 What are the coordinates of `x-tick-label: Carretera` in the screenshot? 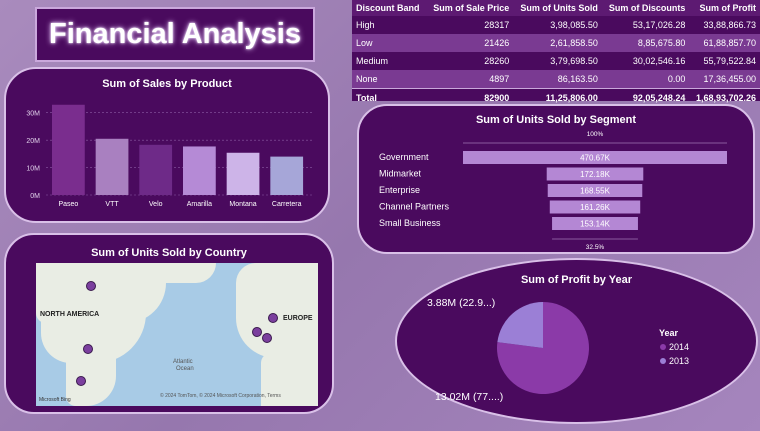 It's located at (287, 204).